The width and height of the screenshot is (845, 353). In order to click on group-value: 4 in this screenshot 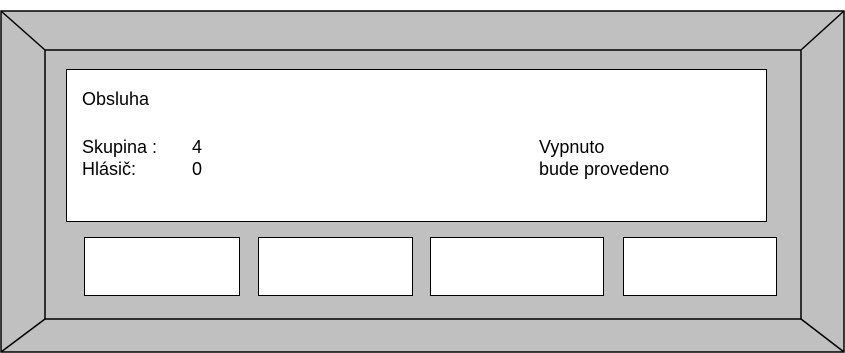, I will do `click(197, 147)`.